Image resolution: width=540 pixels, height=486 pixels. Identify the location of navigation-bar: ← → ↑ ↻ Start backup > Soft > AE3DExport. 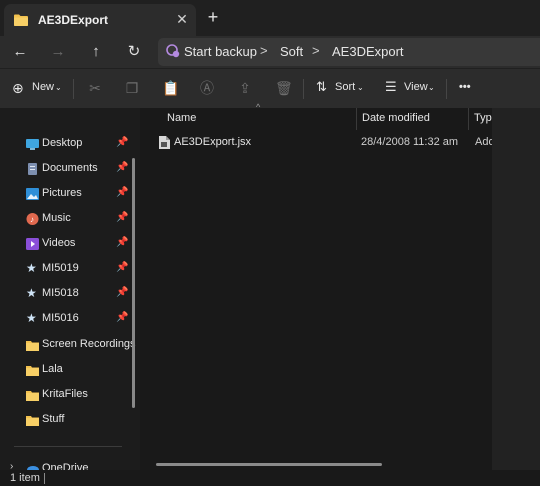
(270, 52).